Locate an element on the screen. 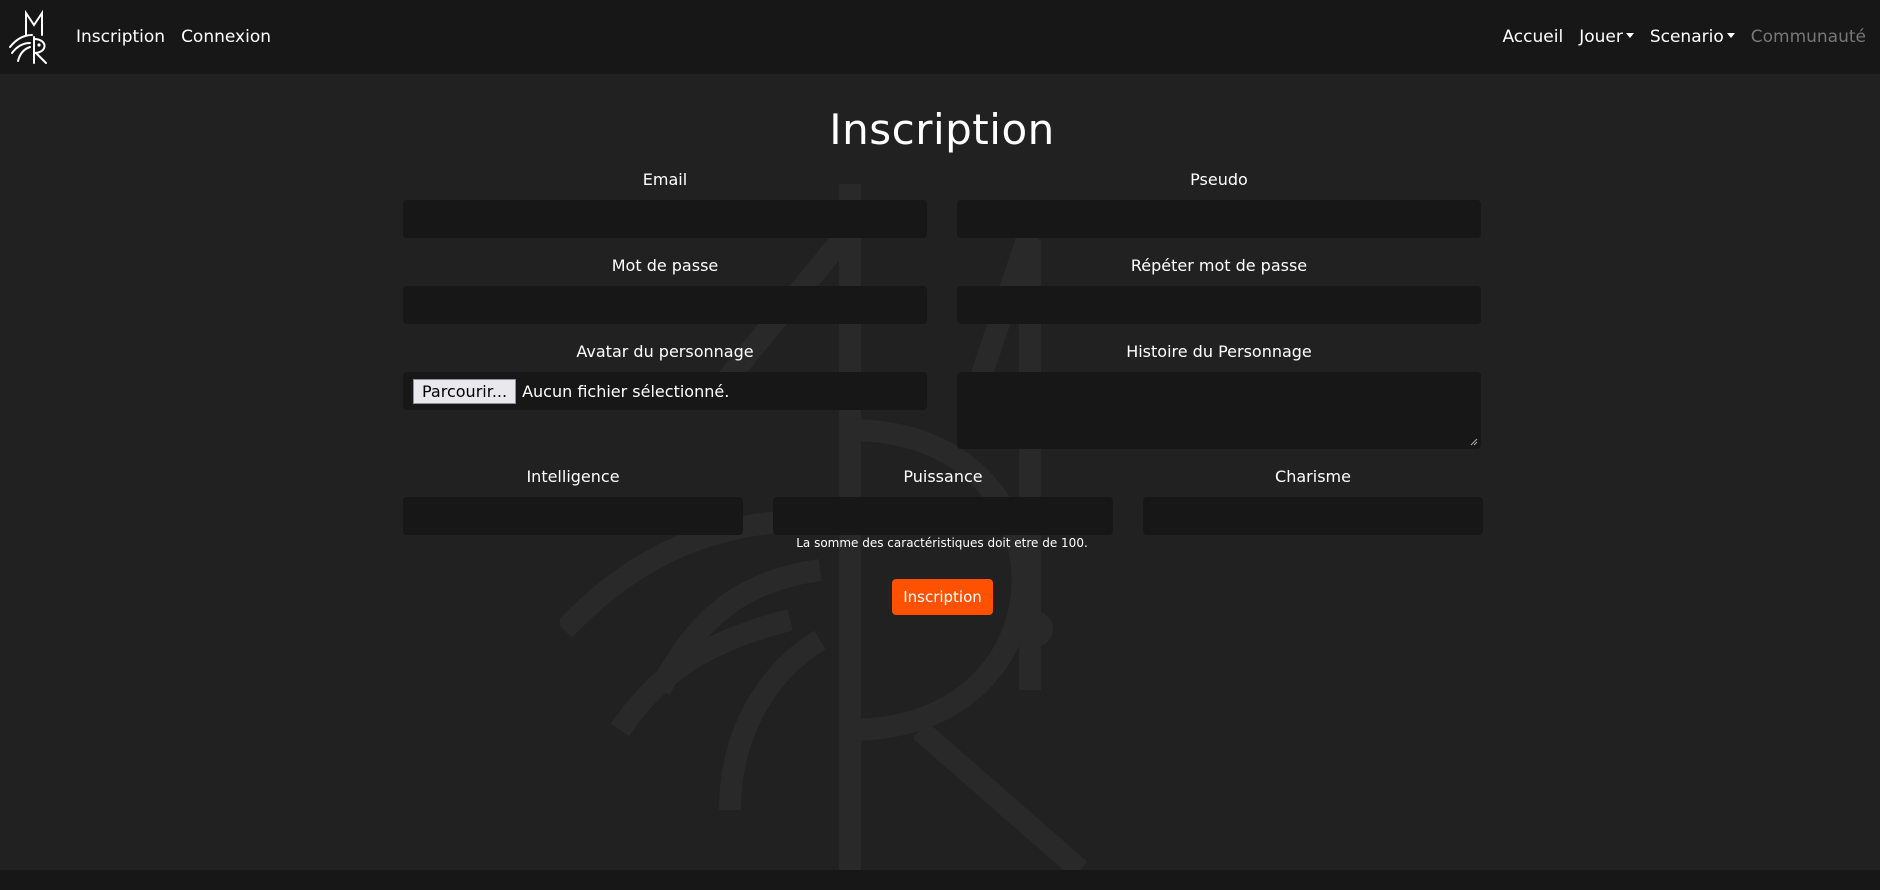 The image size is (1880, 890). repeat-password-field is located at coordinates (1219, 305).